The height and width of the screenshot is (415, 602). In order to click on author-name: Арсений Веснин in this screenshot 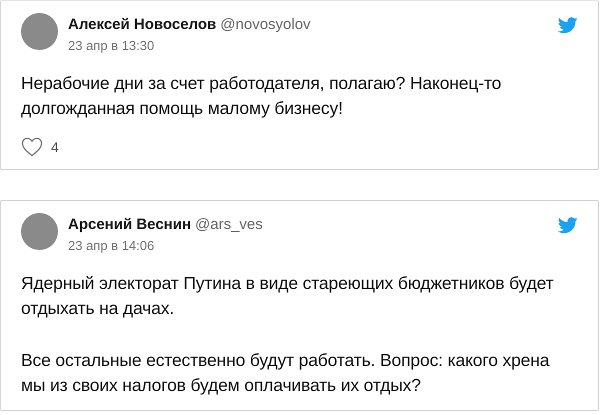, I will do `click(130, 224)`.